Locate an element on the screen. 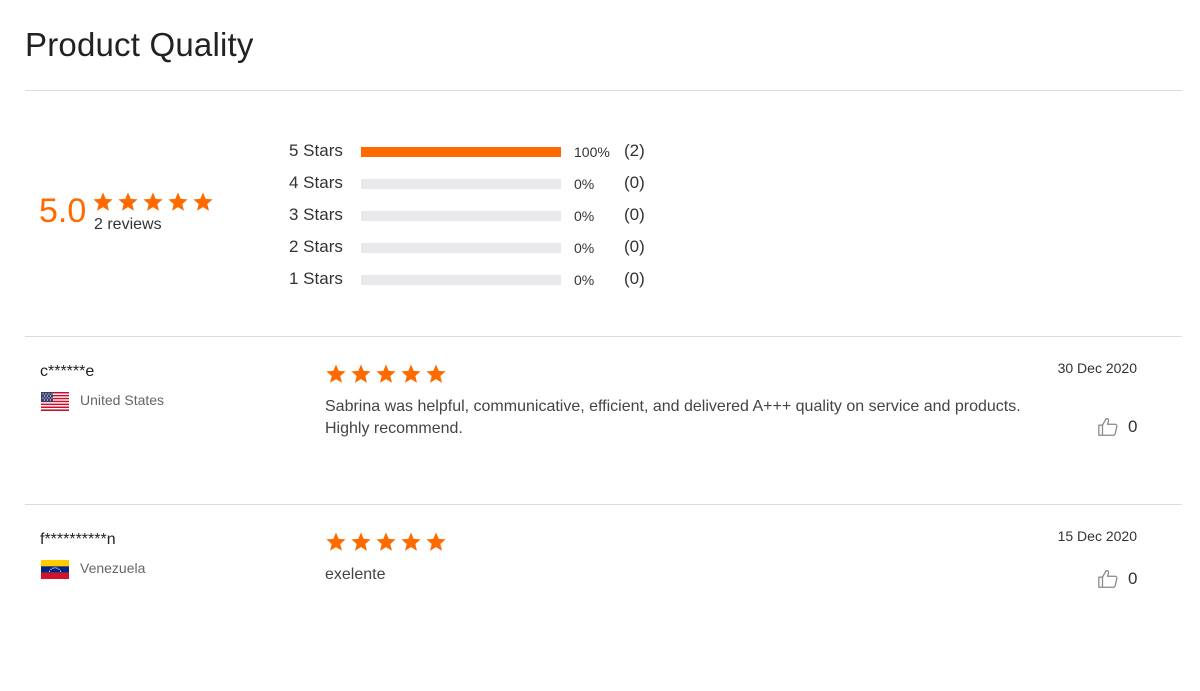 This screenshot has height=691, width=1200. rating-bar-fill is located at coordinates (461, 152).